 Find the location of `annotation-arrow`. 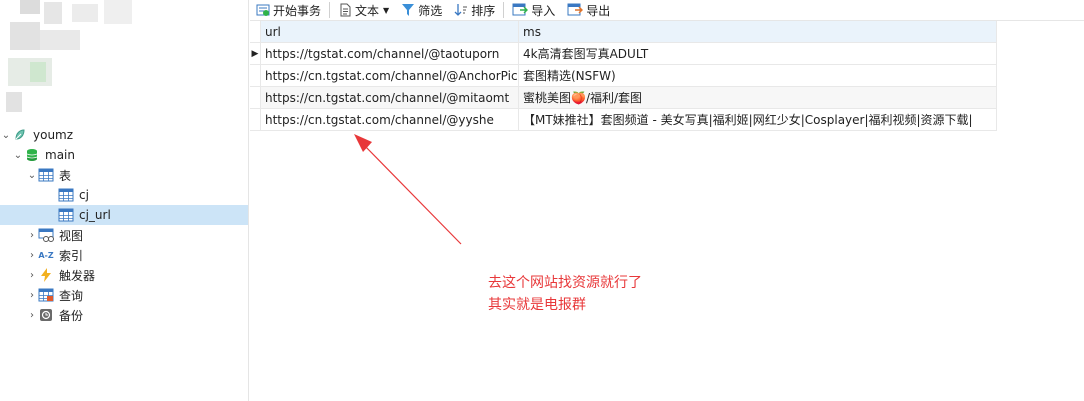

annotation-arrow is located at coordinates (408, 189).